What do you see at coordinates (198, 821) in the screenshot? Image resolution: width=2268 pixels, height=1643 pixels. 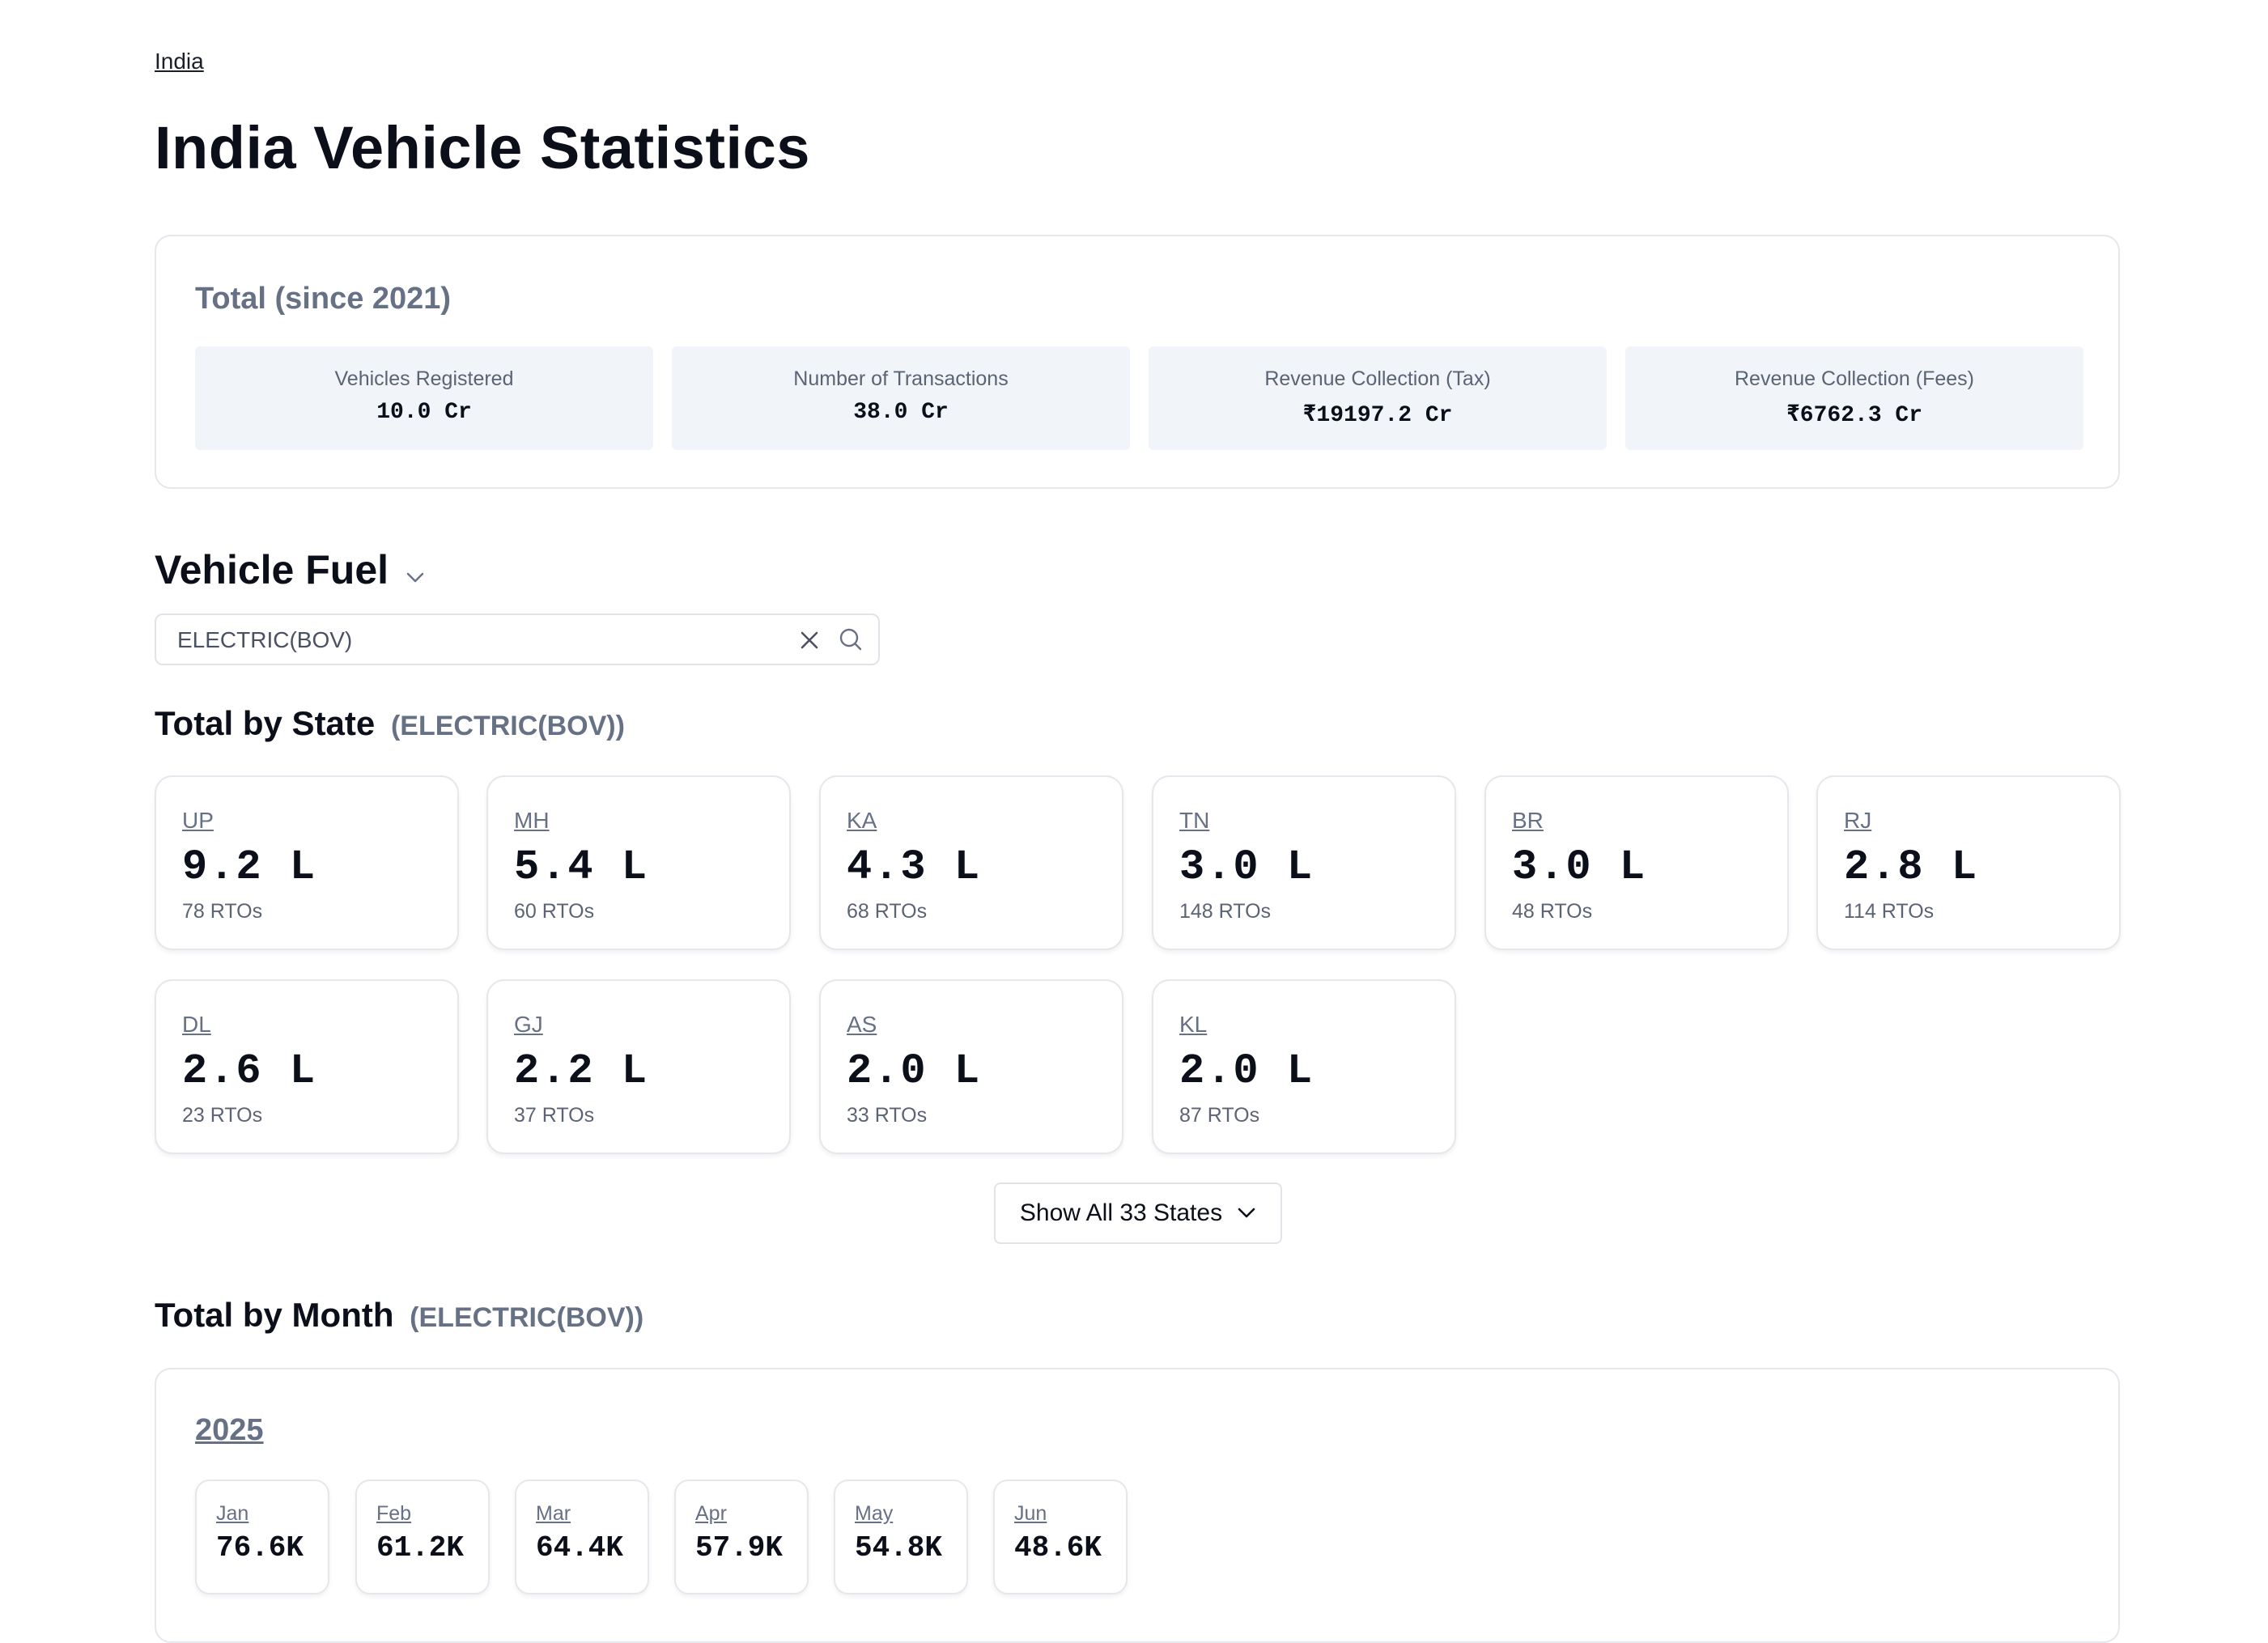 I see `state-code-link: UP` at bounding box center [198, 821].